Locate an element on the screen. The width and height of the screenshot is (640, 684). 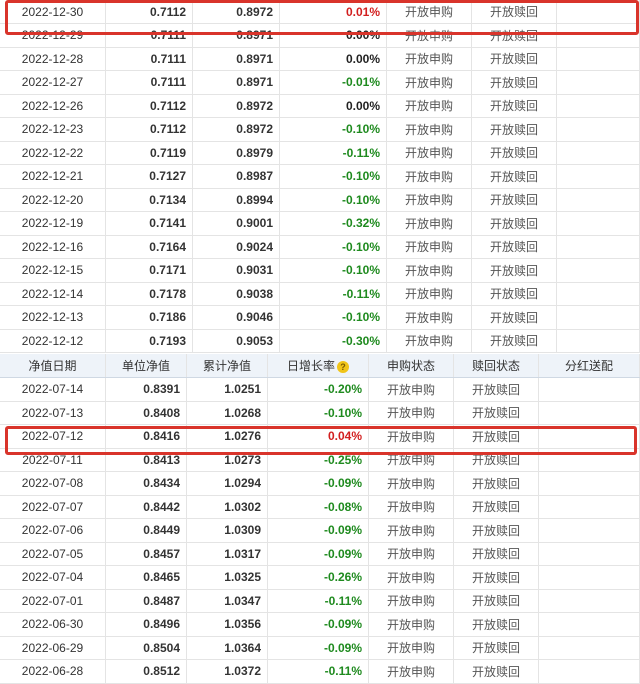
cum-nav-cell: 0.9038 is located at coordinates (236, 294).